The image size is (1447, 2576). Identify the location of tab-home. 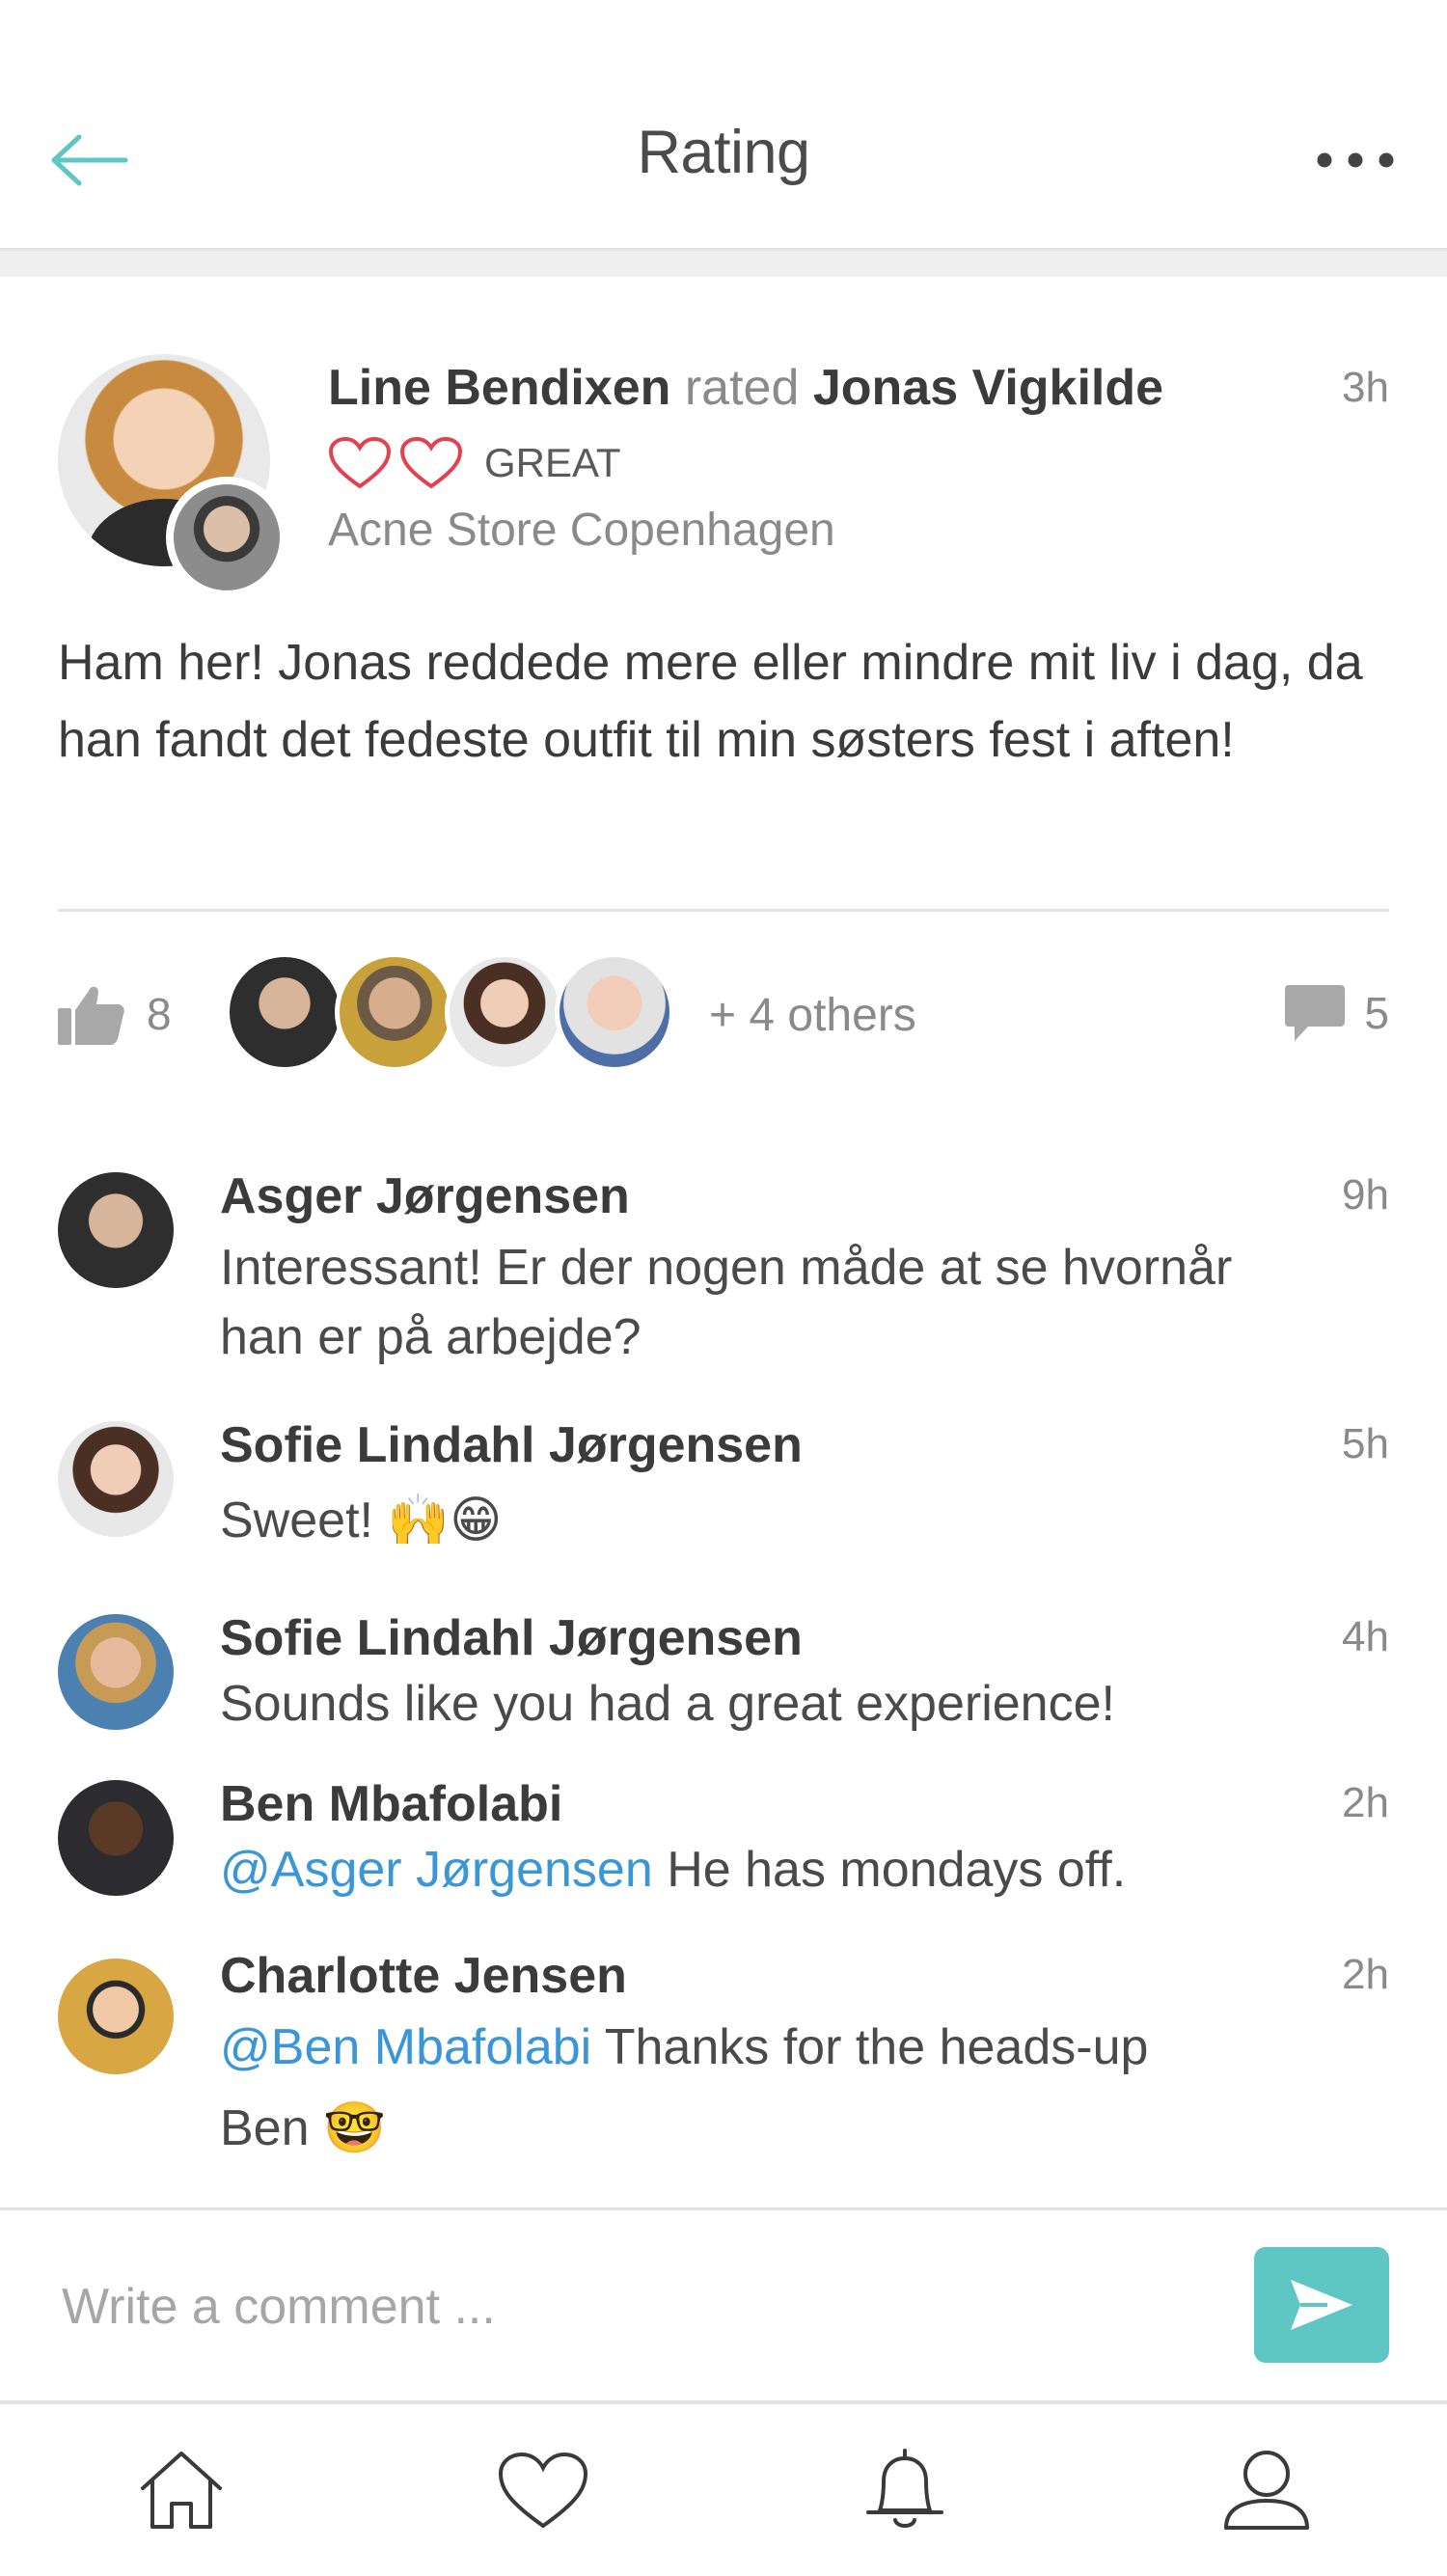
(181, 2490).